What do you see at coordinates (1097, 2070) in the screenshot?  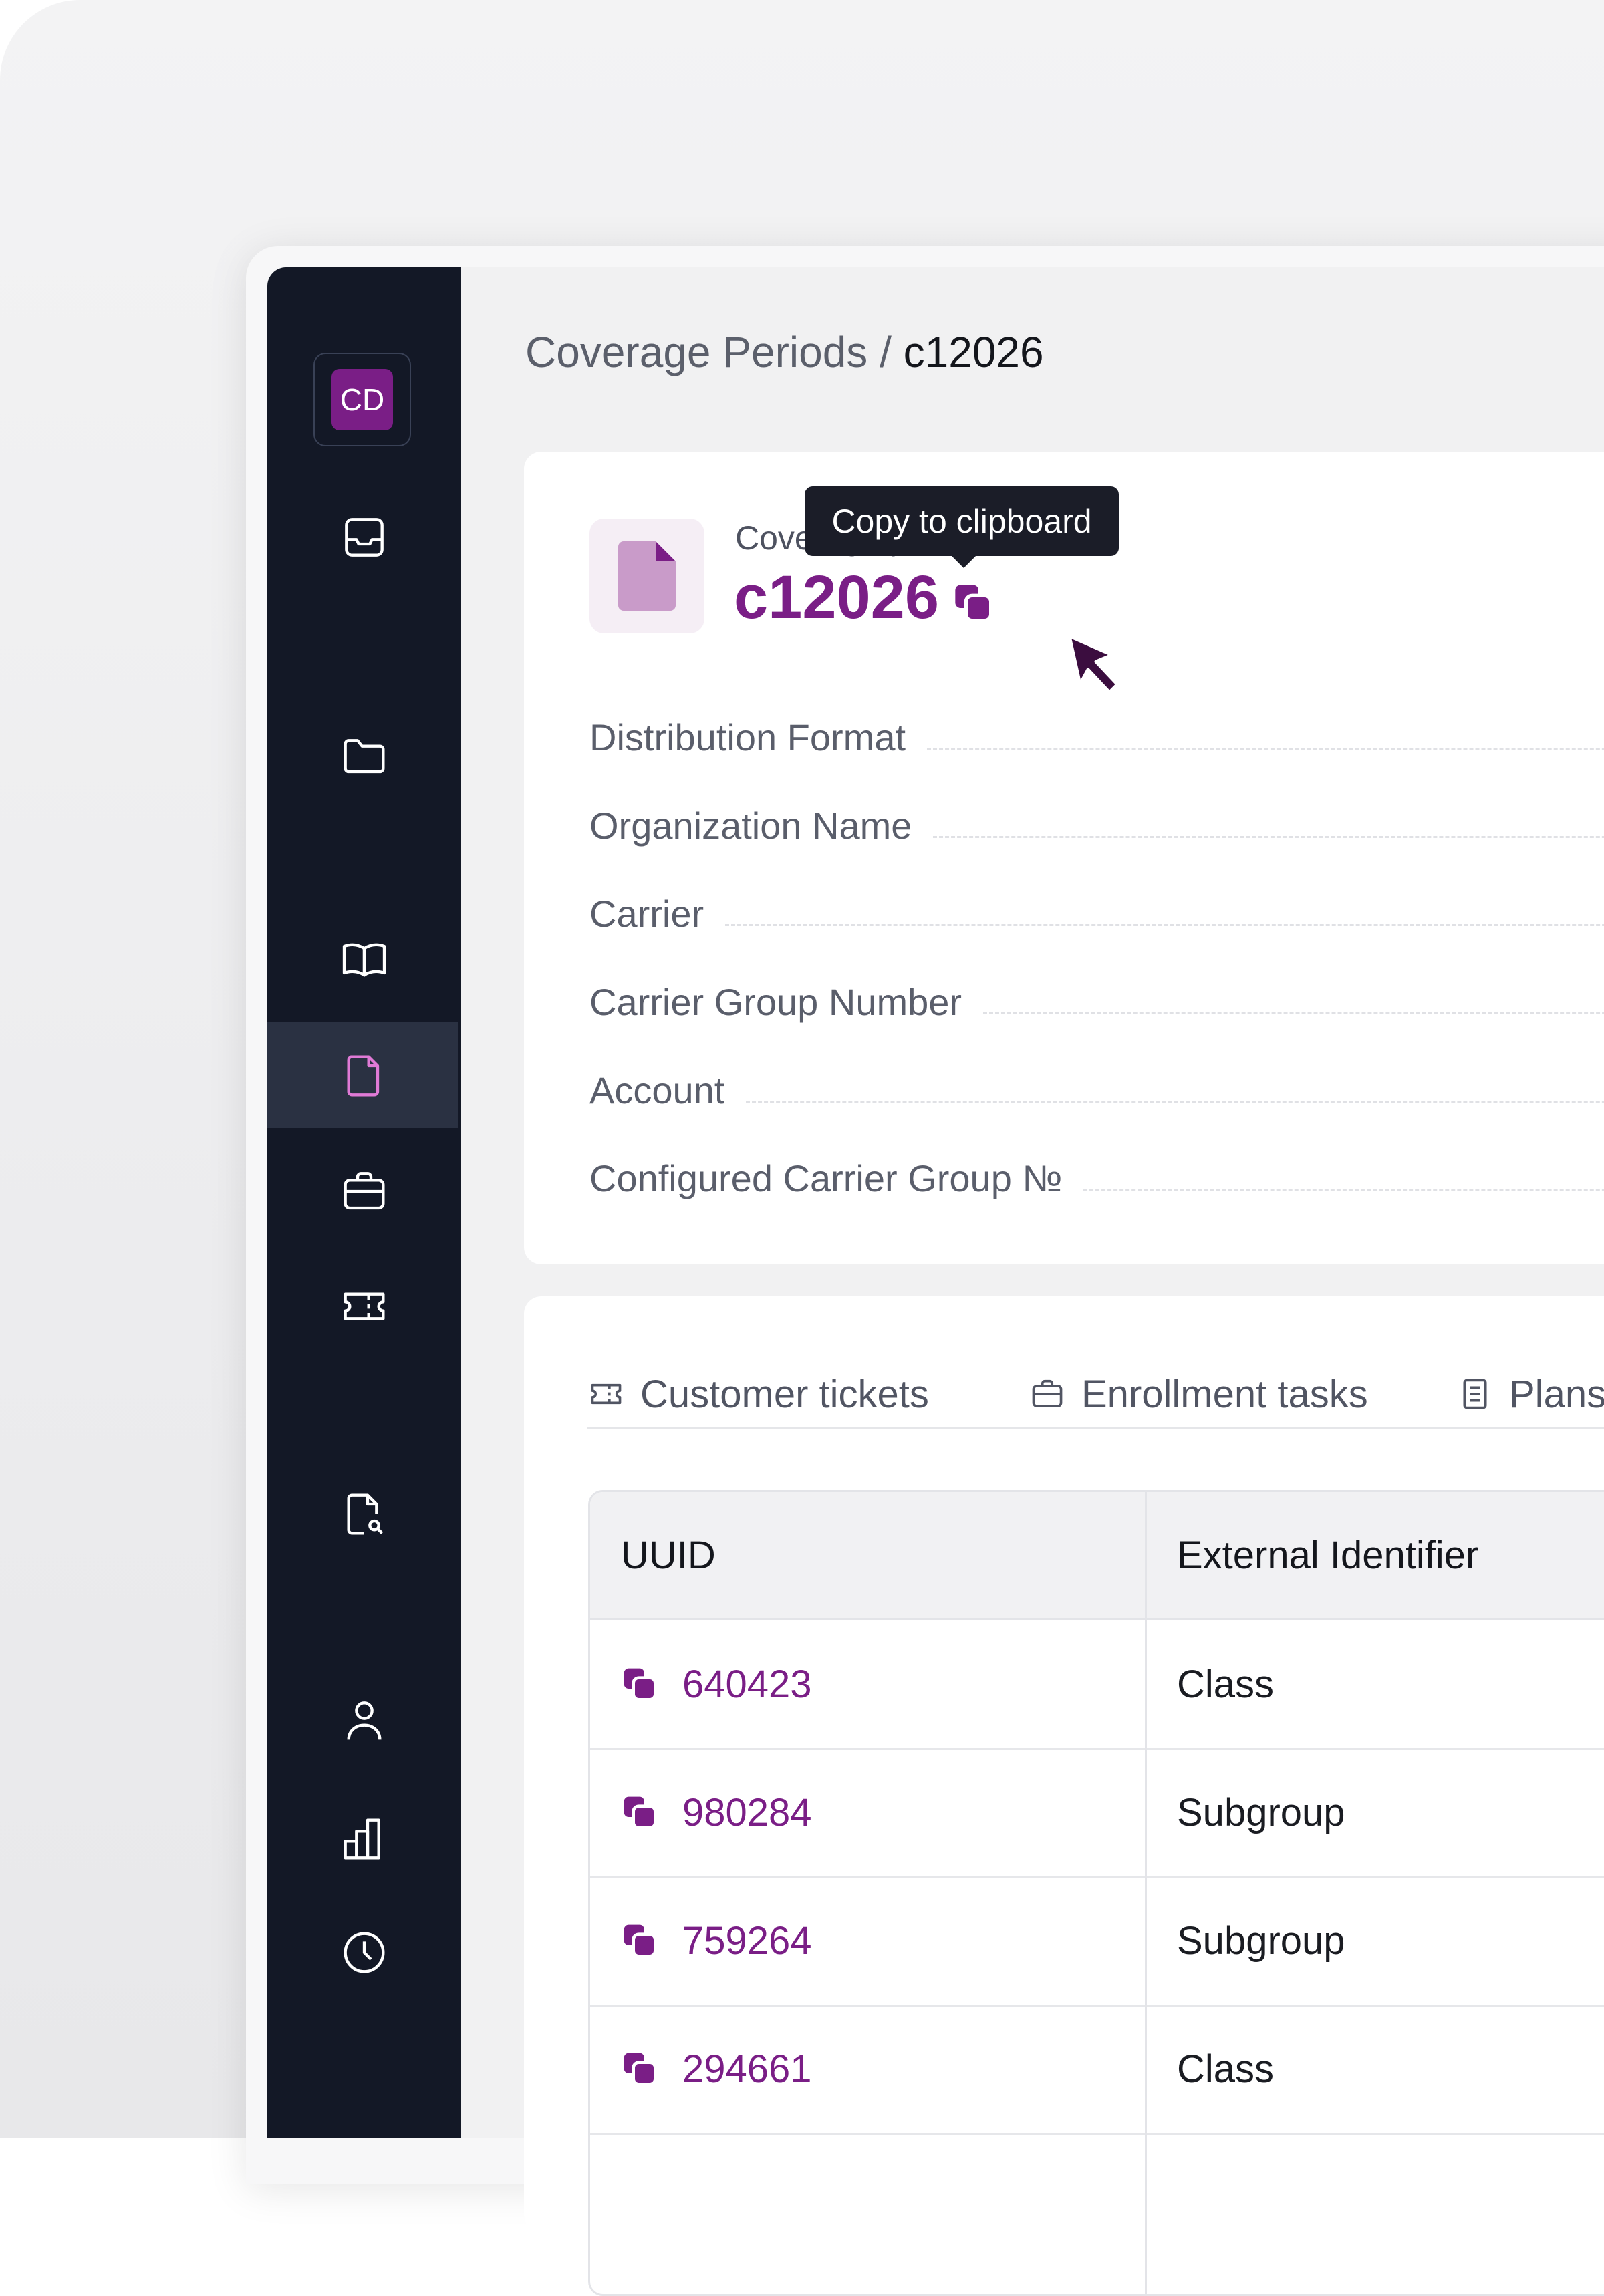 I see `table-row: 294661 Class` at bounding box center [1097, 2070].